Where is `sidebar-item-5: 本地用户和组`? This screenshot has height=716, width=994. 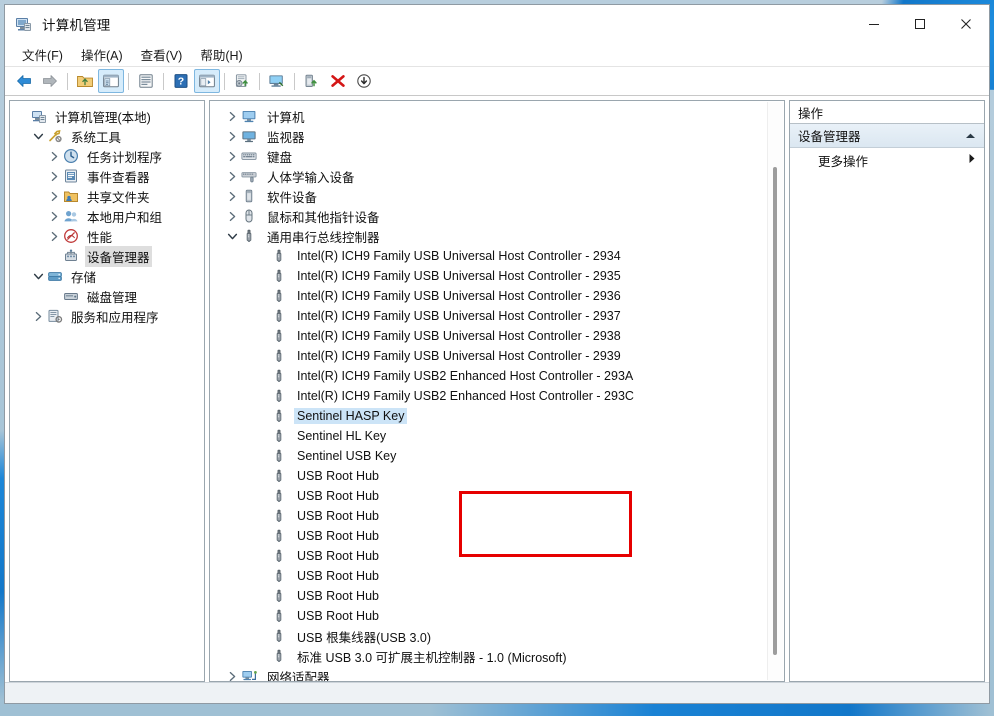 sidebar-item-5: 本地用户和组 is located at coordinates (107, 216).